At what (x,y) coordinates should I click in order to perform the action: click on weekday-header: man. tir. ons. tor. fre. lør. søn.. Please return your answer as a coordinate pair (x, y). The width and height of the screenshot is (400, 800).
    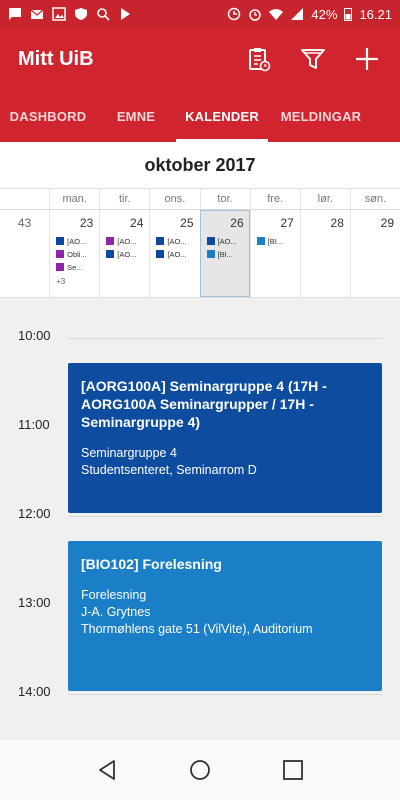
    Looking at the image, I should click on (200, 199).